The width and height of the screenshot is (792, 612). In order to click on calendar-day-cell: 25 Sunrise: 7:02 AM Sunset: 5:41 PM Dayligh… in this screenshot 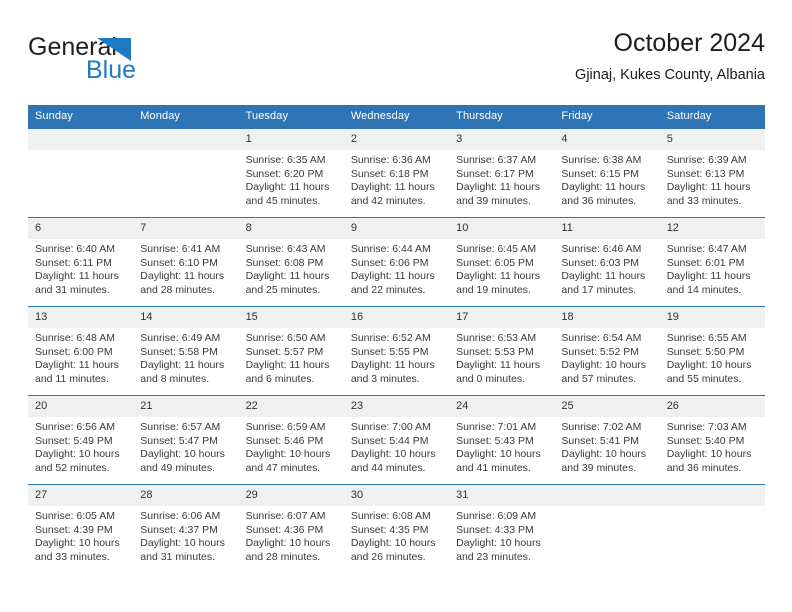, I will do `click(607, 440)`.